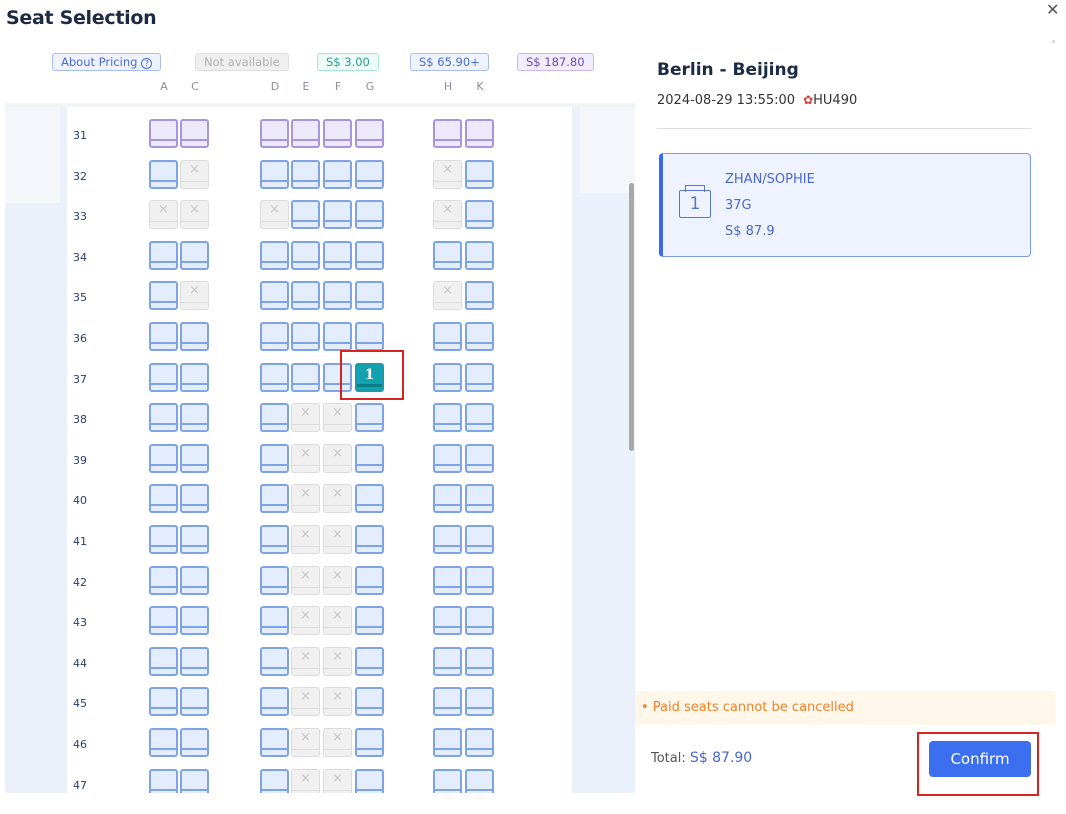 The width and height of the screenshot is (1066, 814). Describe the element at coordinates (479, 780) in the screenshot. I see `seat-47k` at that location.